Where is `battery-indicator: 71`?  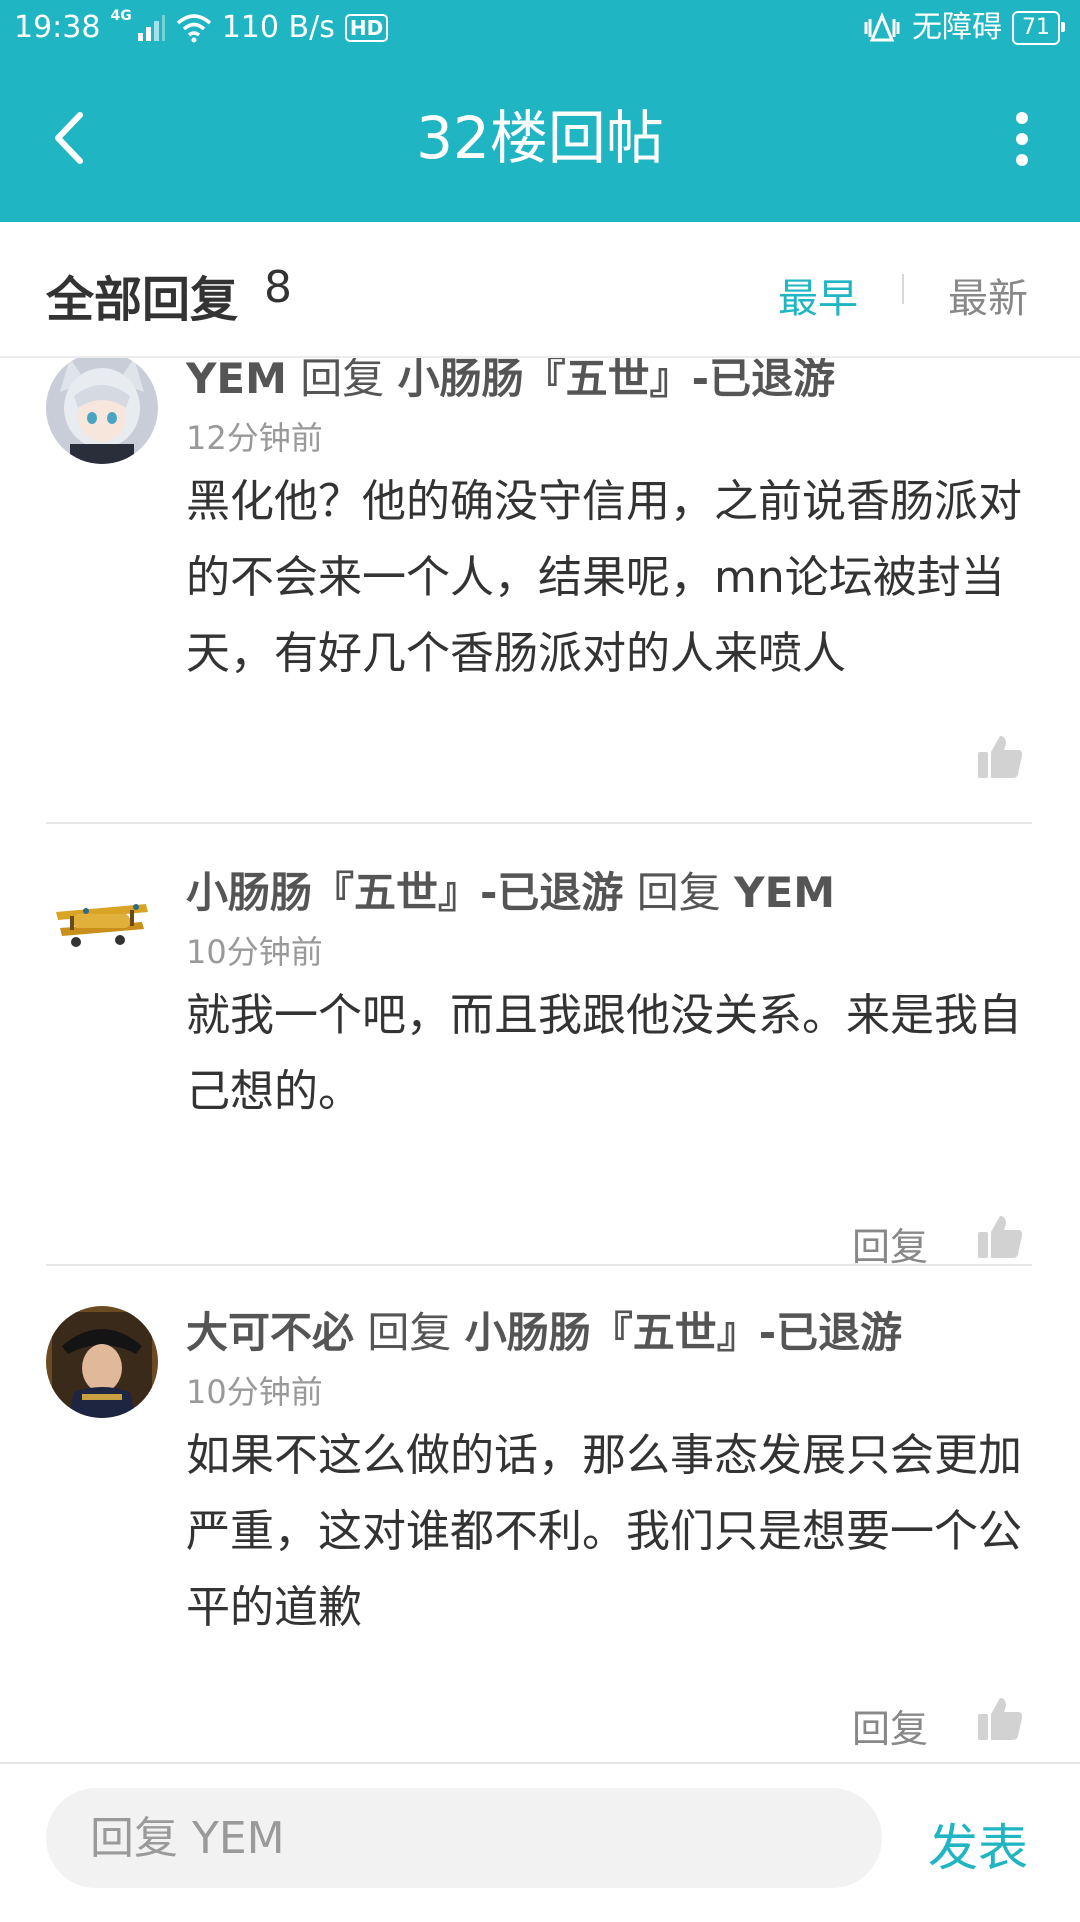
battery-indicator: 71 is located at coordinates (1038, 28).